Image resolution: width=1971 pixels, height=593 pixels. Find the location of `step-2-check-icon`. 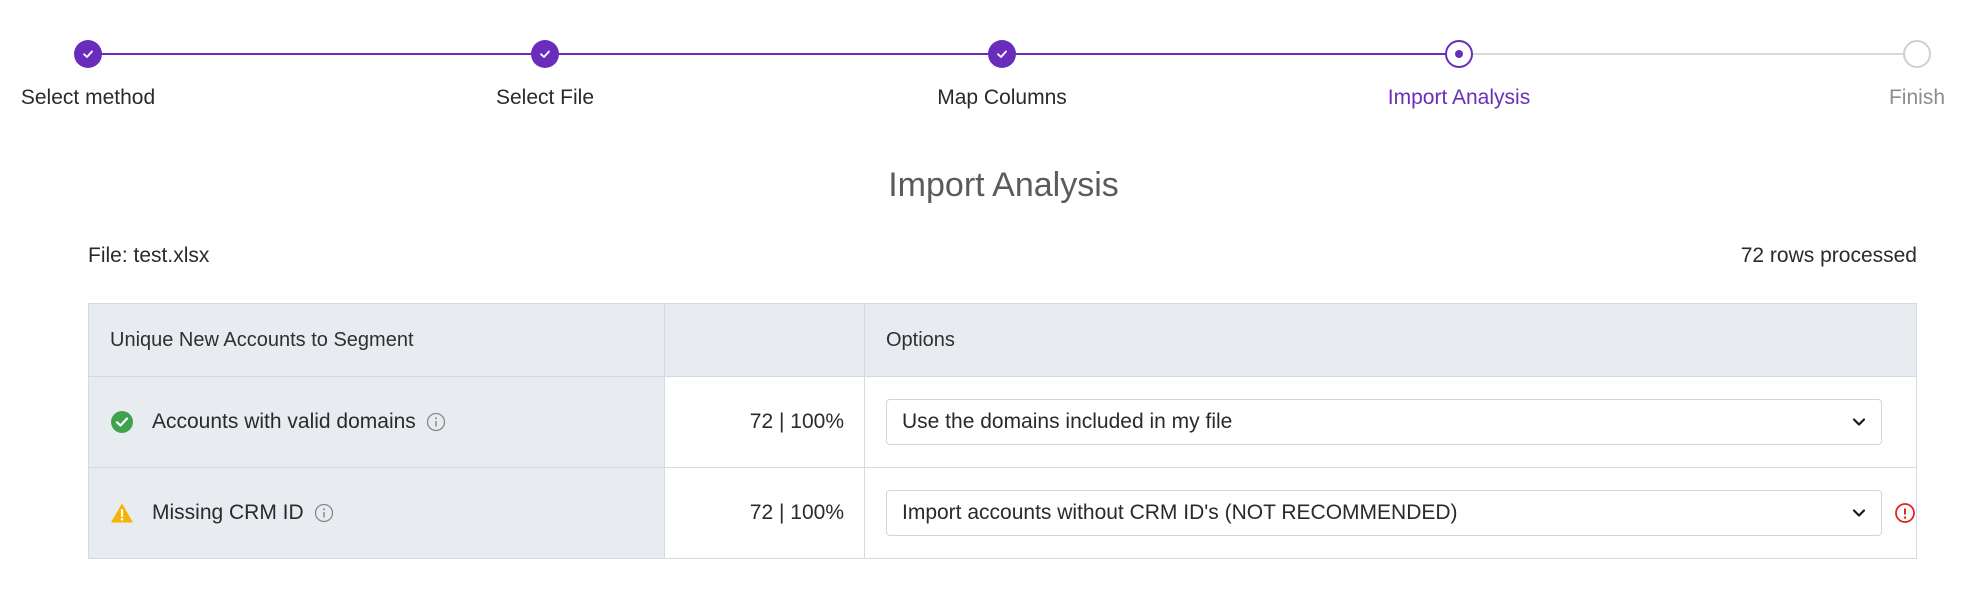

step-2-check-icon is located at coordinates (545, 54).